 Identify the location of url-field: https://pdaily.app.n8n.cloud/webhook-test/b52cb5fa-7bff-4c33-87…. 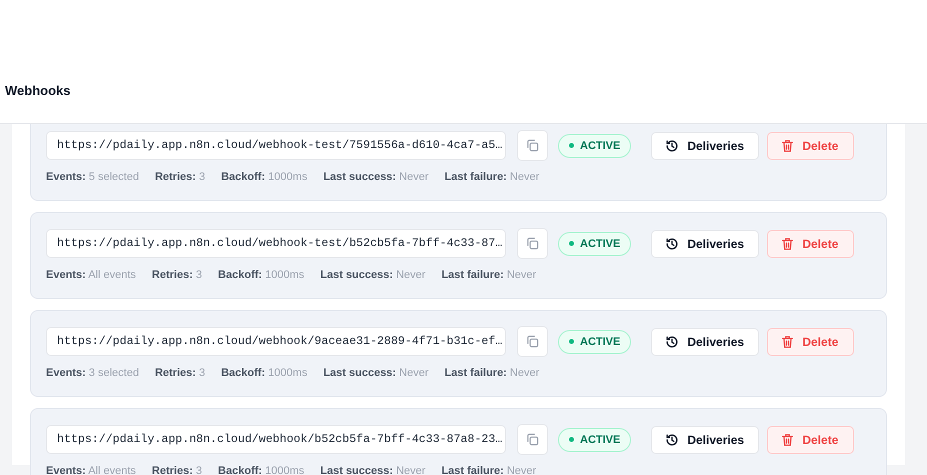
(276, 243).